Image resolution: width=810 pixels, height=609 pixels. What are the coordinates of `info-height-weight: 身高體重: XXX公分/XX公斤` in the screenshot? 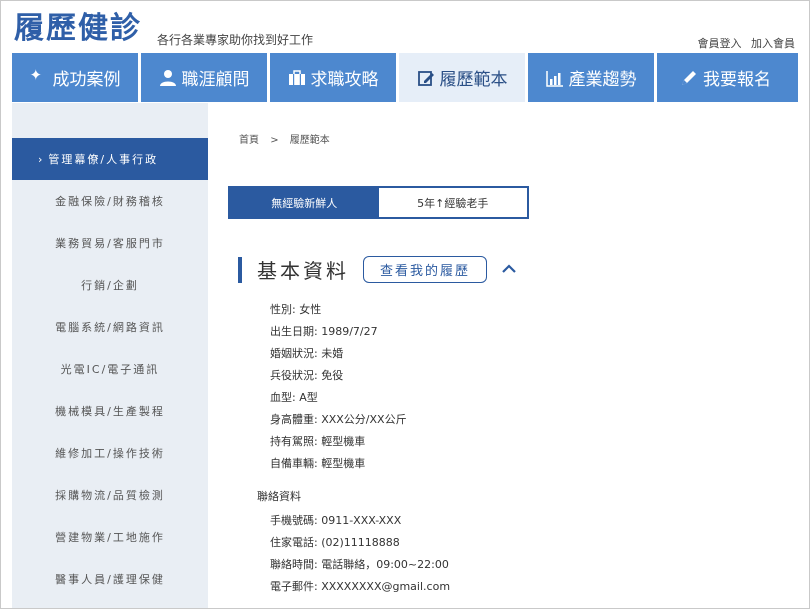 It's located at (338, 419).